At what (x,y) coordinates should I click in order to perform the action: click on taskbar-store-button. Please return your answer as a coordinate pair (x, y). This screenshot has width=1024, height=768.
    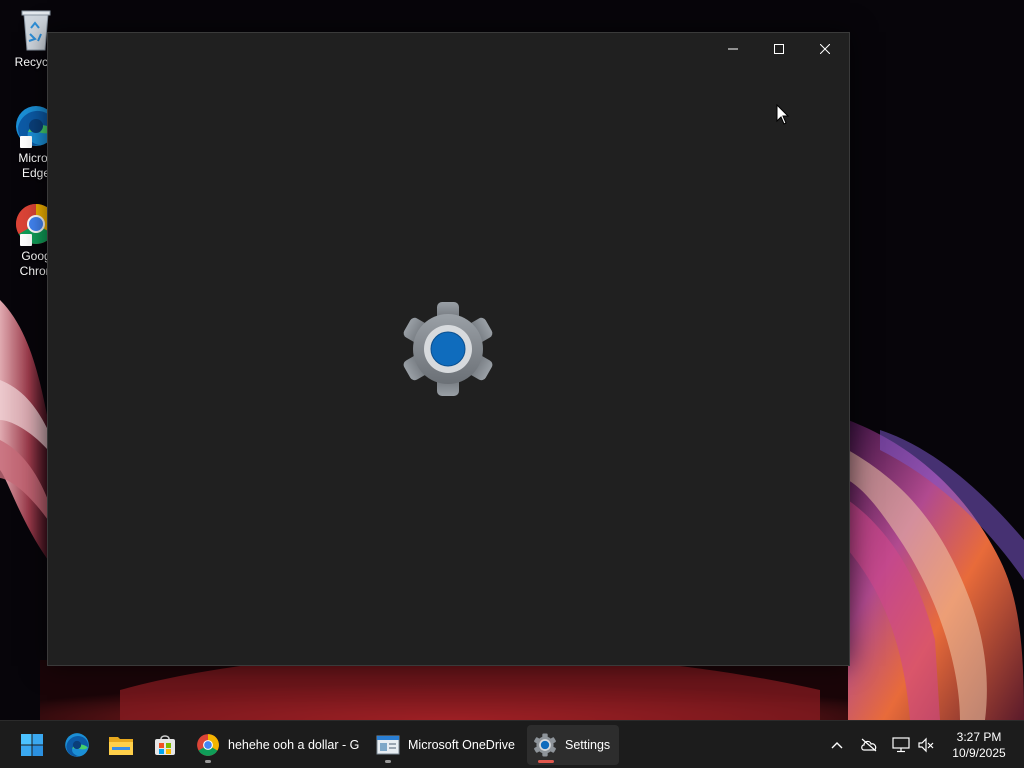
    Looking at the image, I should click on (165, 745).